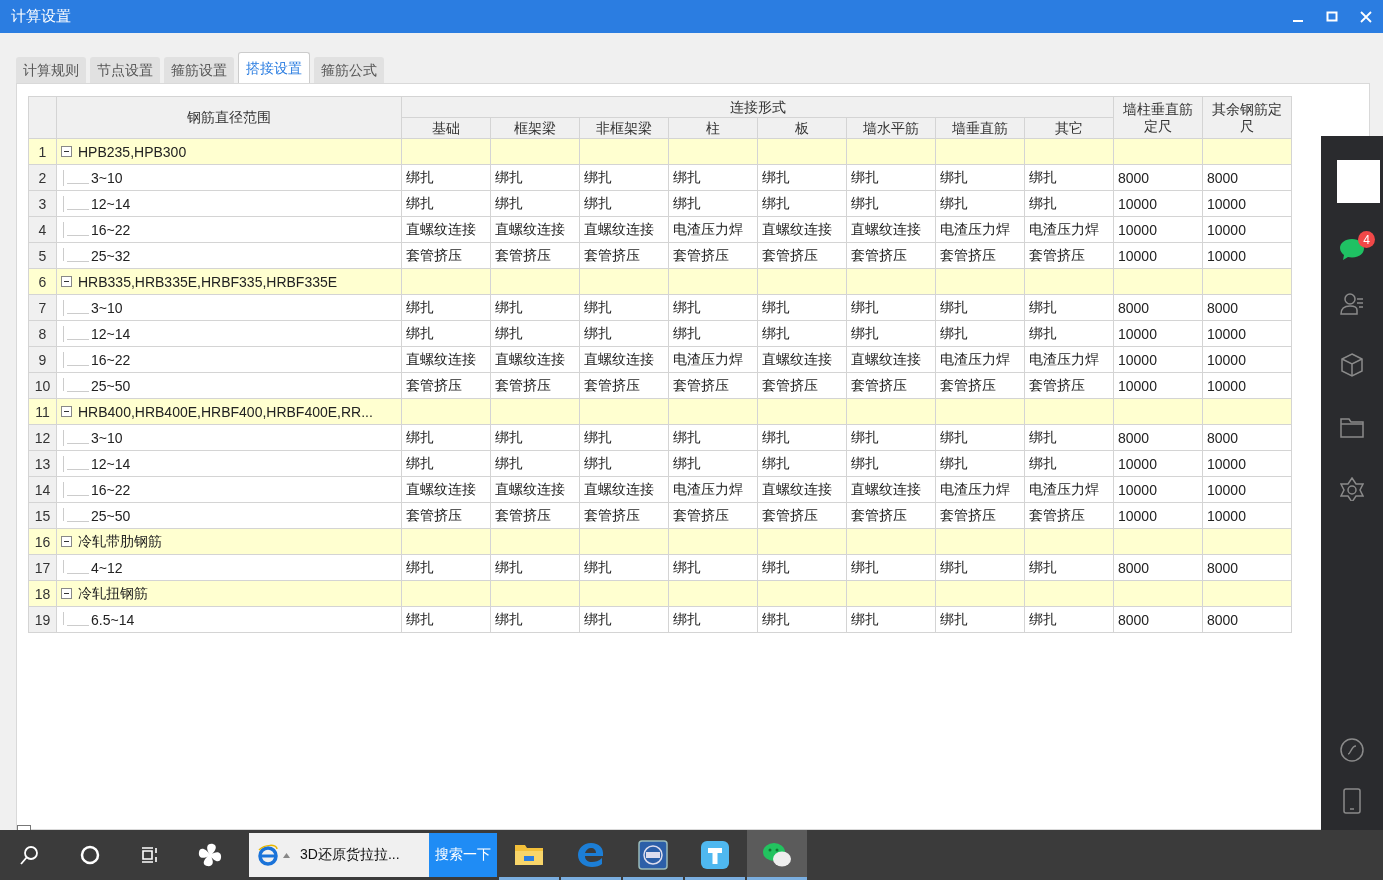  What do you see at coordinates (42, 541) in the screenshot?
I see `row-number: 16` at bounding box center [42, 541].